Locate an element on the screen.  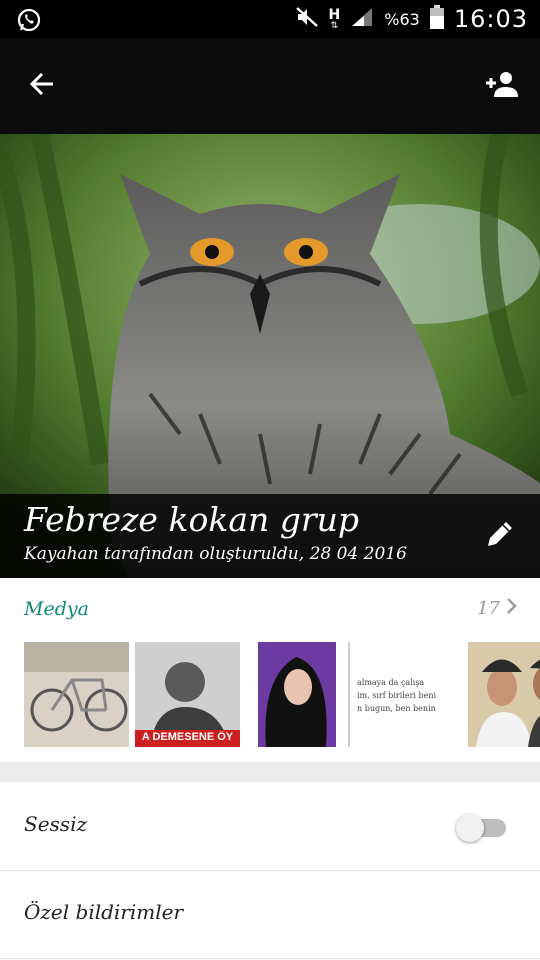
arrow-left-icon is located at coordinates (42, 86).